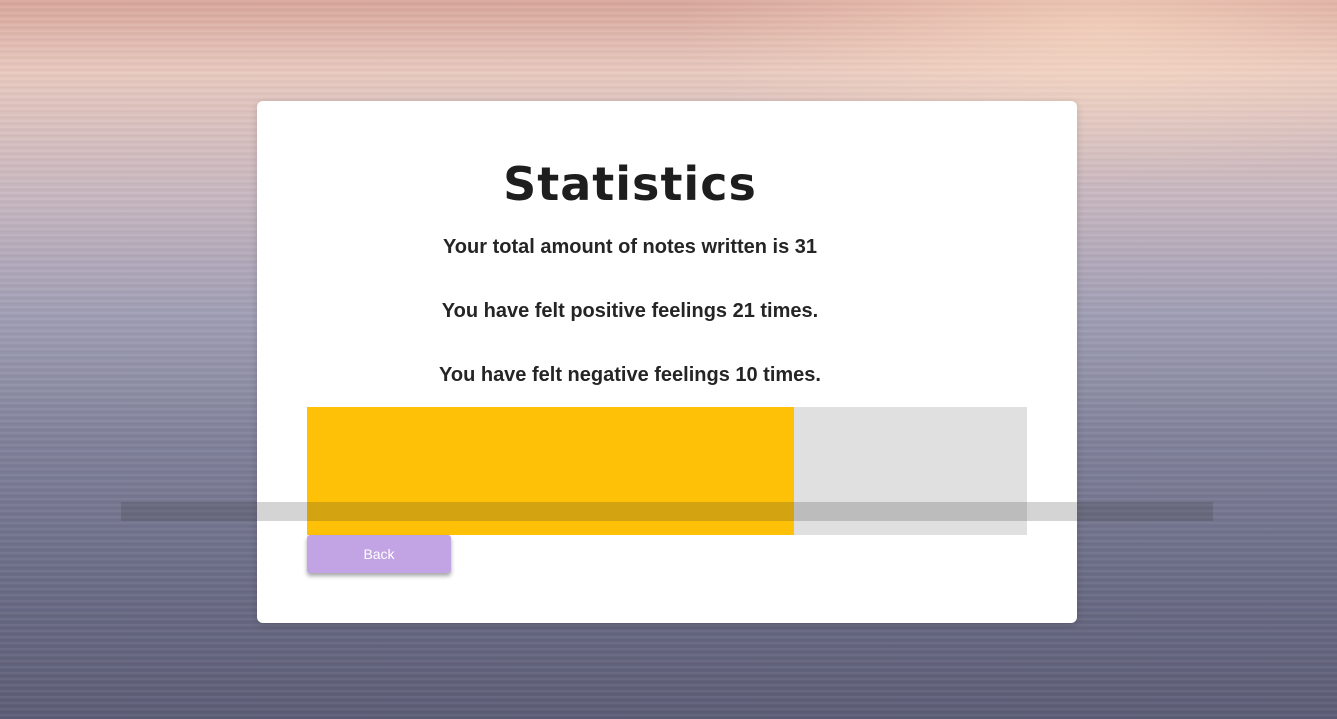 The height and width of the screenshot is (719, 1337). I want to click on page-title: Statistics, so click(630, 184).